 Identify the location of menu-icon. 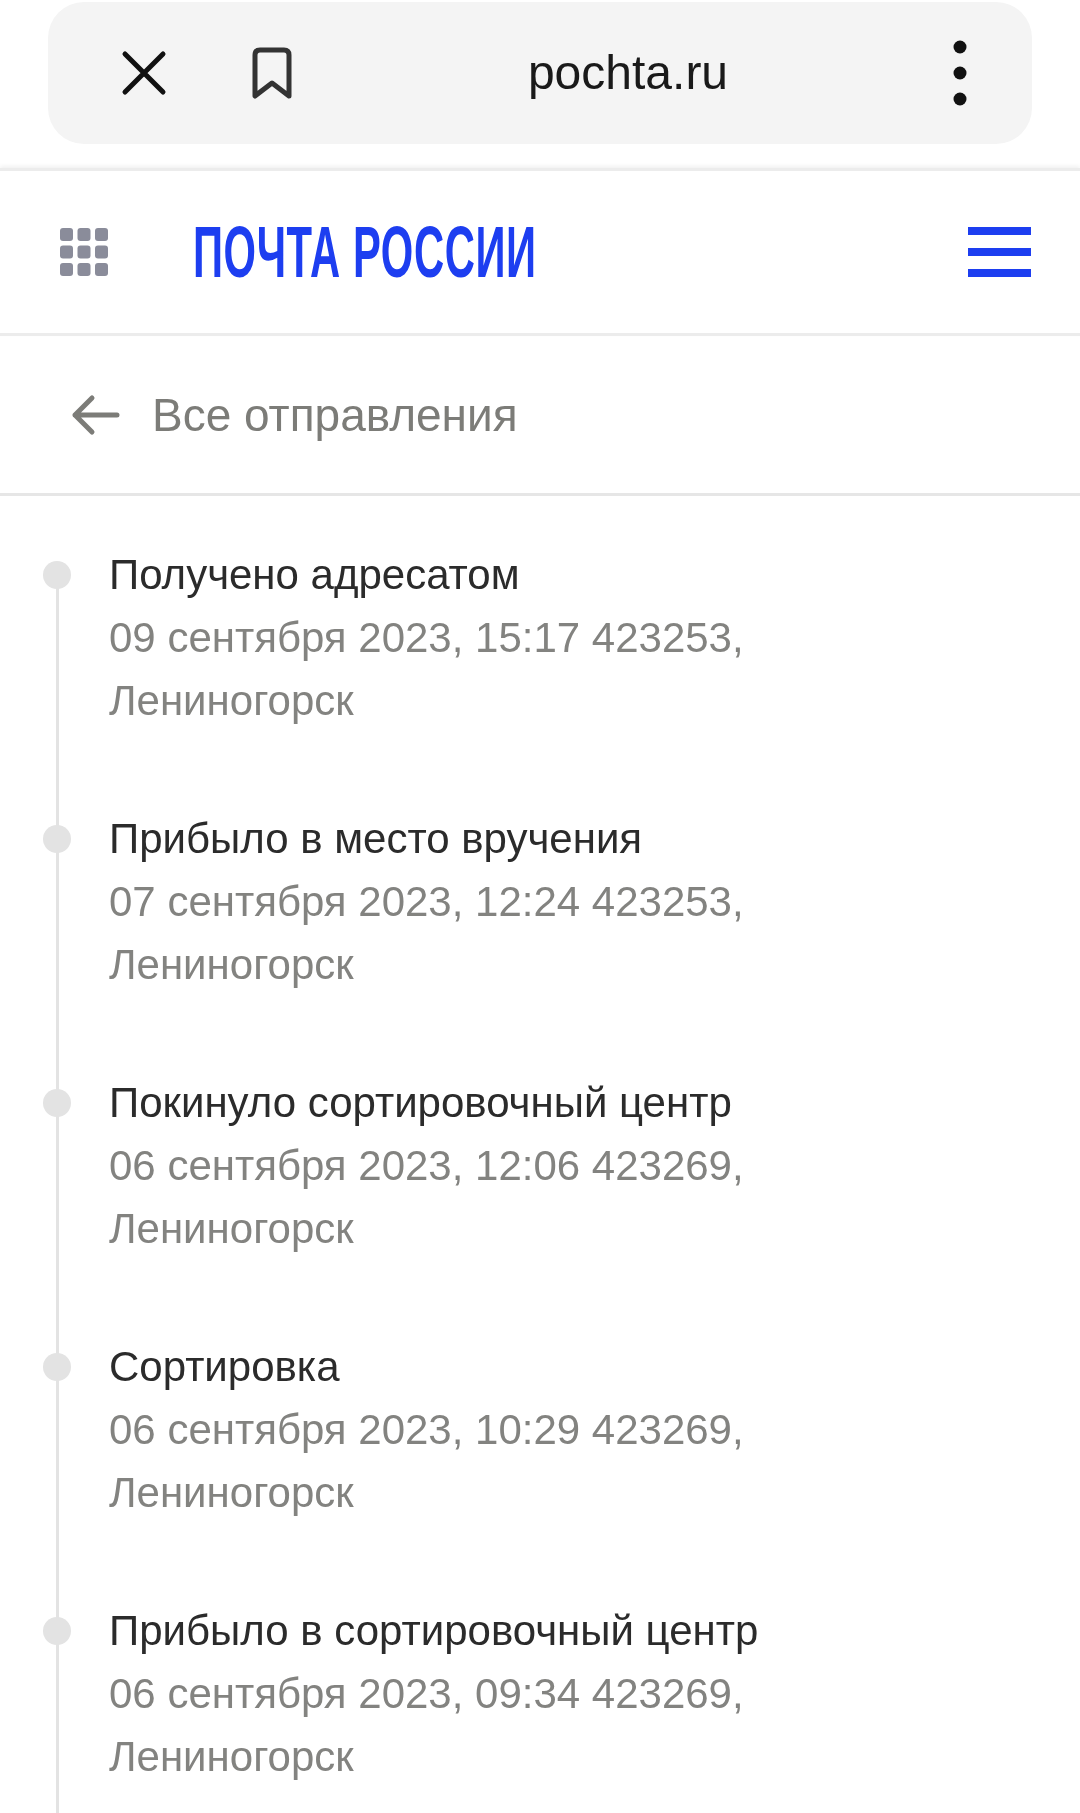
(999, 252).